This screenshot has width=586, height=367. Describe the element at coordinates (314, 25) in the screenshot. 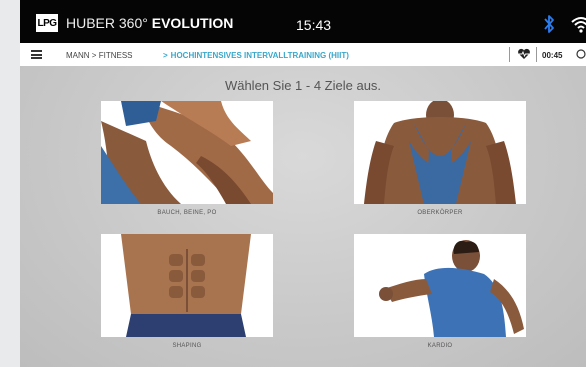

I see `clock: 15:43` at that location.